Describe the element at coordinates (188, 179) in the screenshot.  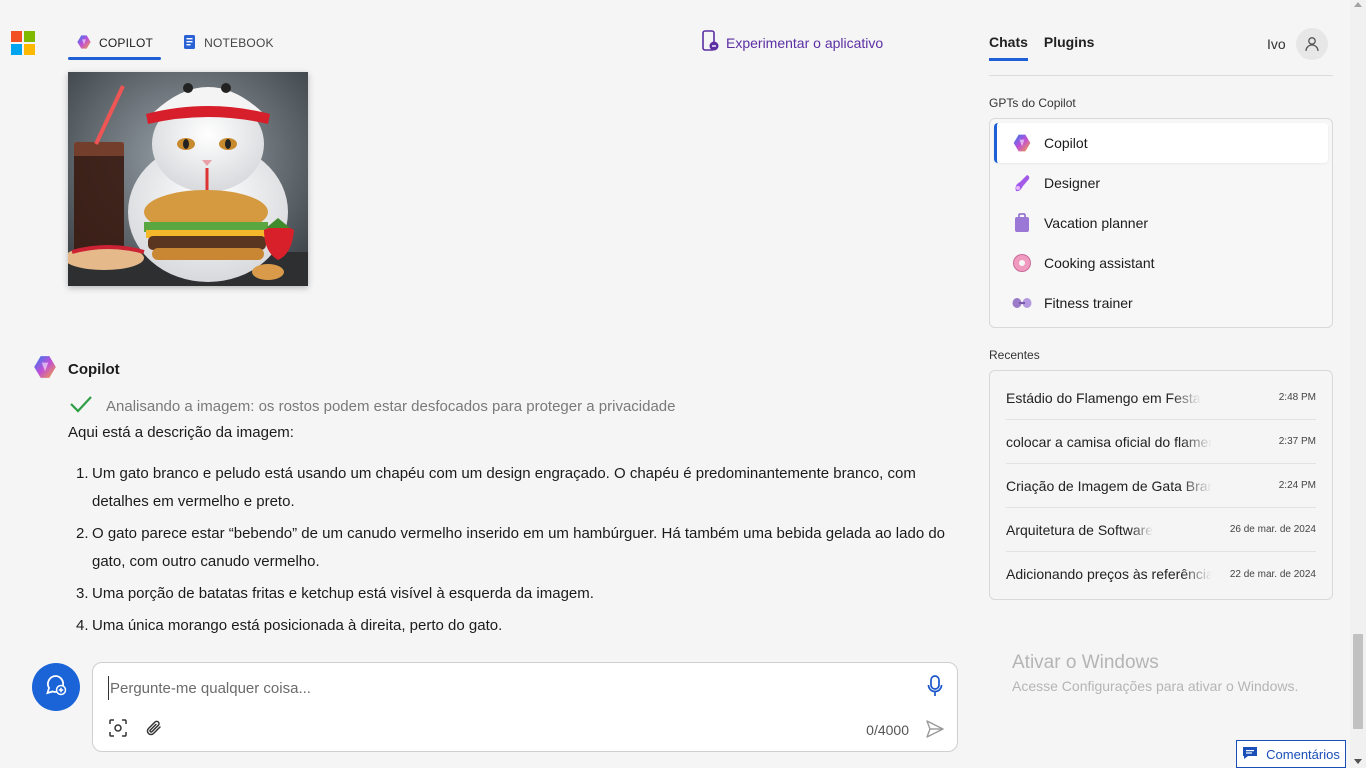
I see `generated-cat-image` at that location.